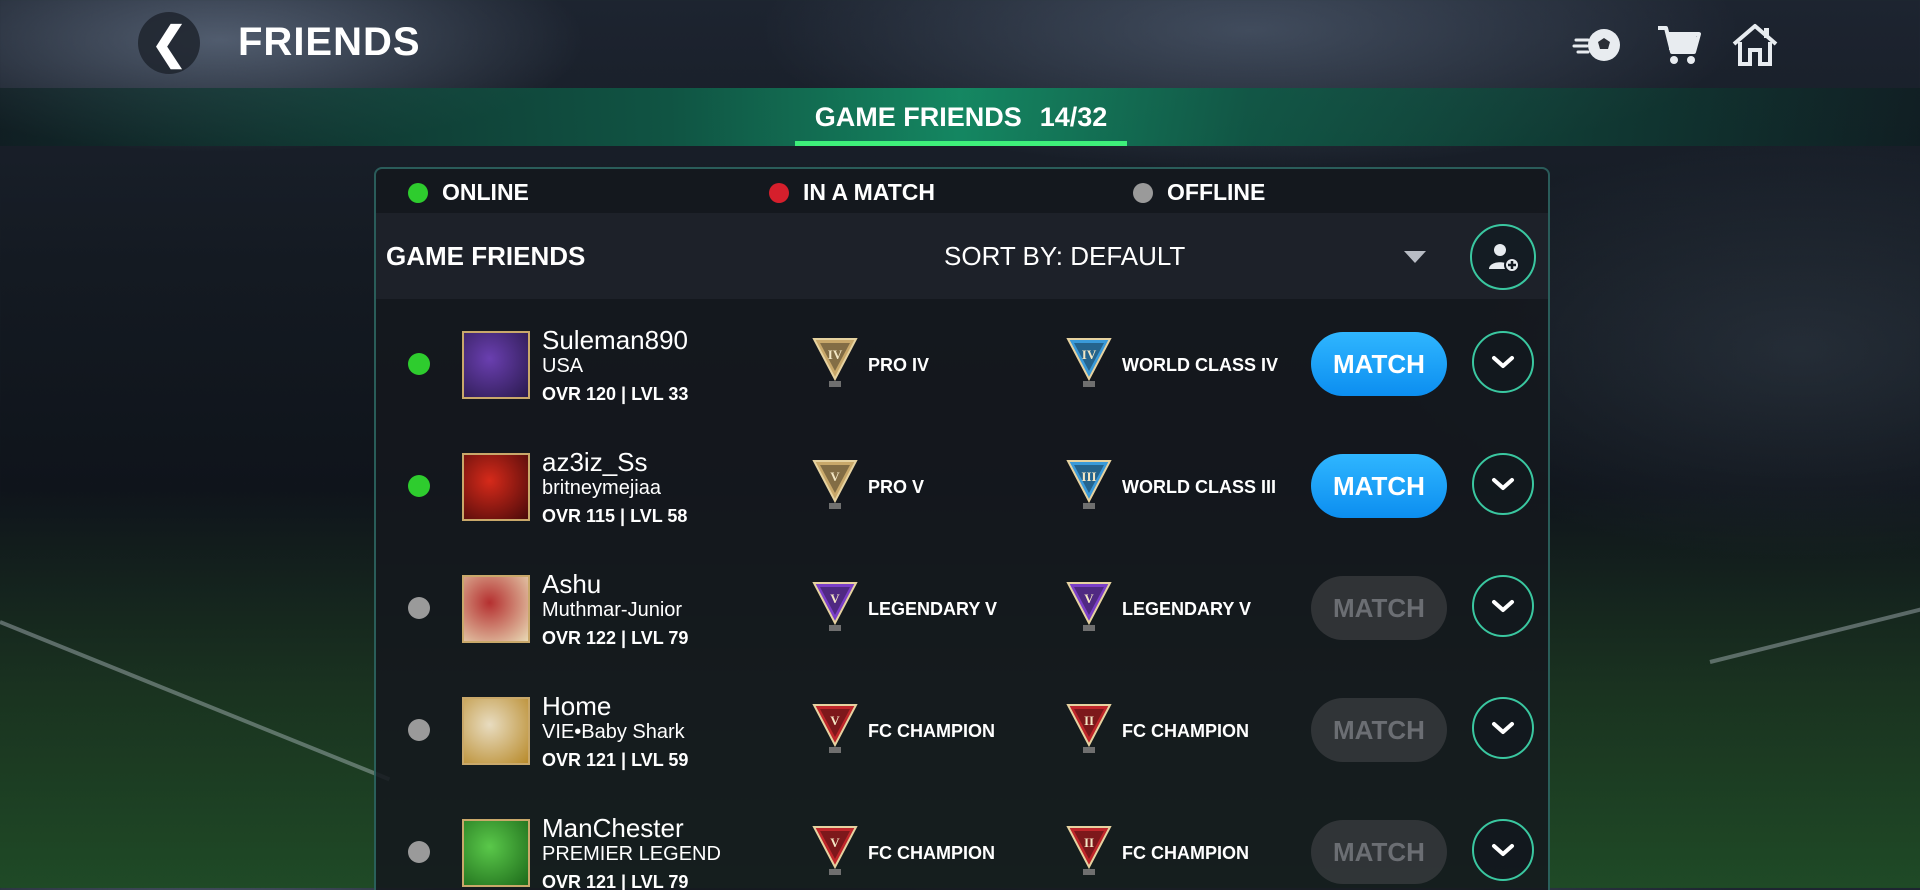 The height and width of the screenshot is (890, 1920). Describe the element at coordinates (486, 256) in the screenshot. I see `list-title: GAME FRIENDS` at that location.